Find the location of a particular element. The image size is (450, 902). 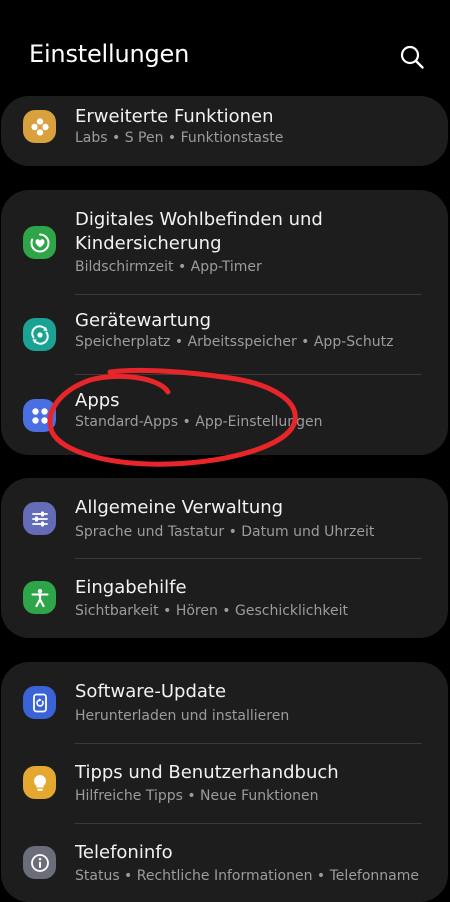

item-title: Gerätewartung is located at coordinates (143, 320).